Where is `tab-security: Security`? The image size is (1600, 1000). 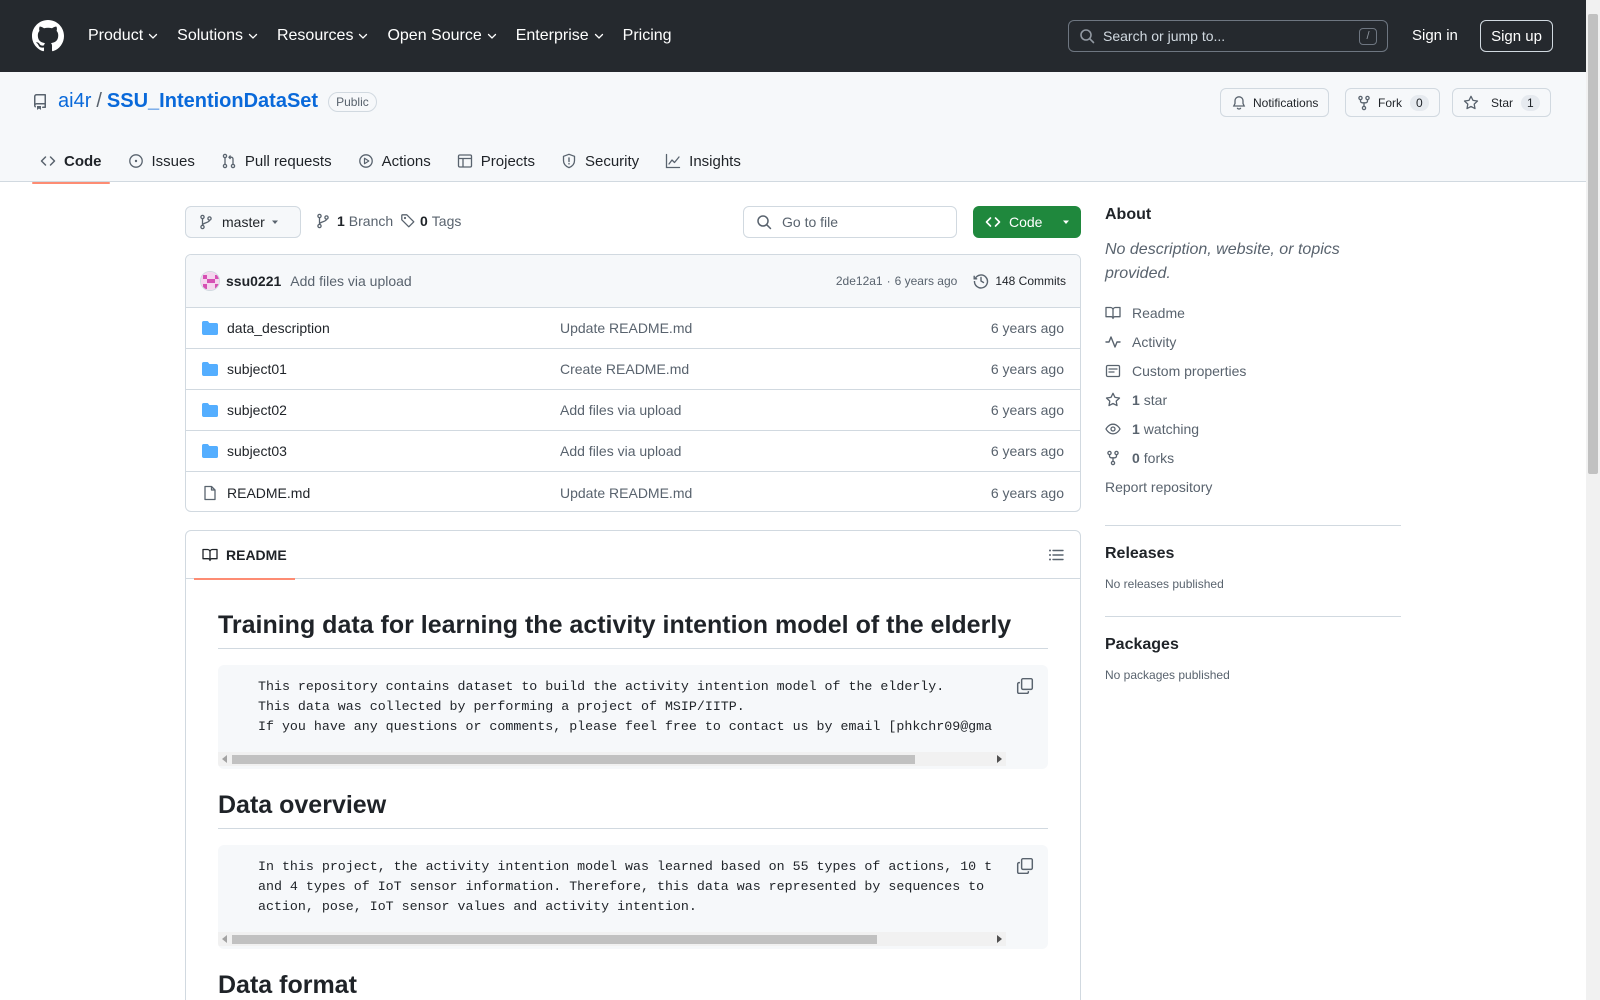
tab-security: Security is located at coordinates (600, 161).